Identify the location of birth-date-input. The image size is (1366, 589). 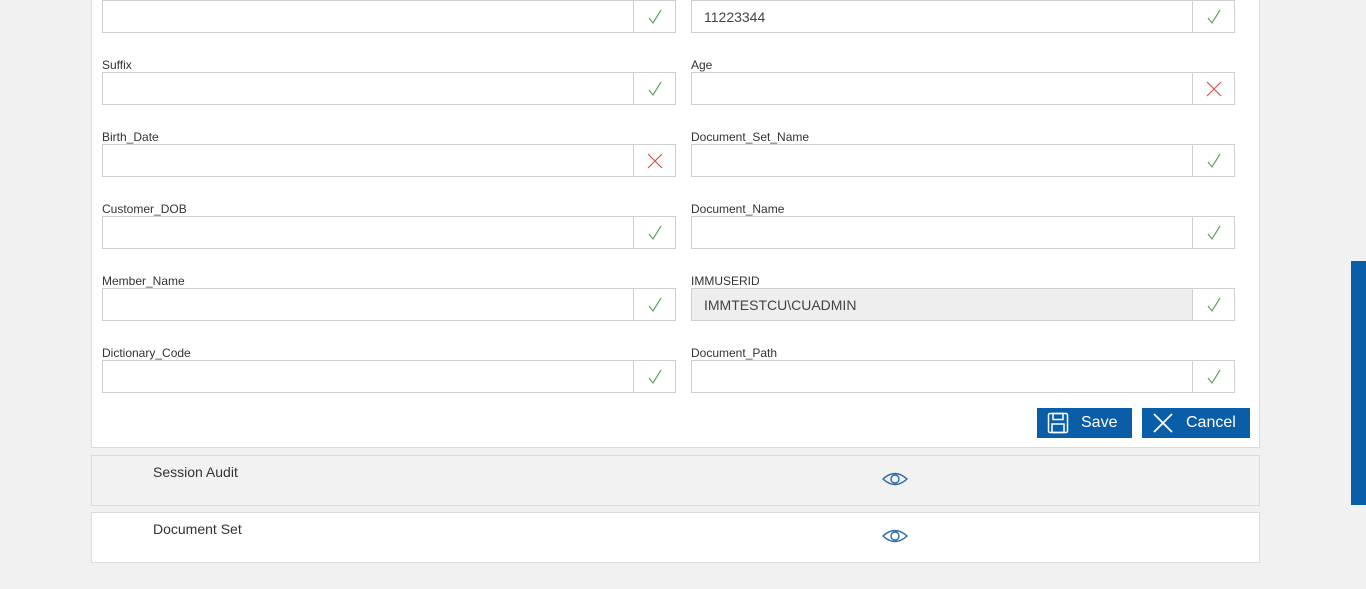
(368, 160).